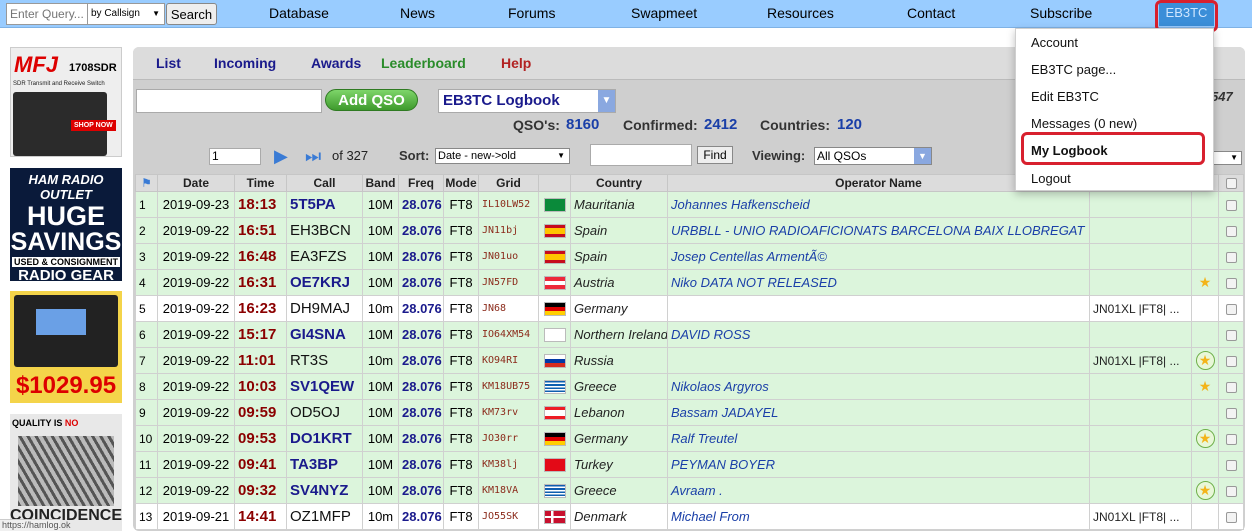 The height and width of the screenshot is (531, 1252). Describe the element at coordinates (235, 156) in the screenshot. I see `page-number-input: 1` at that location.